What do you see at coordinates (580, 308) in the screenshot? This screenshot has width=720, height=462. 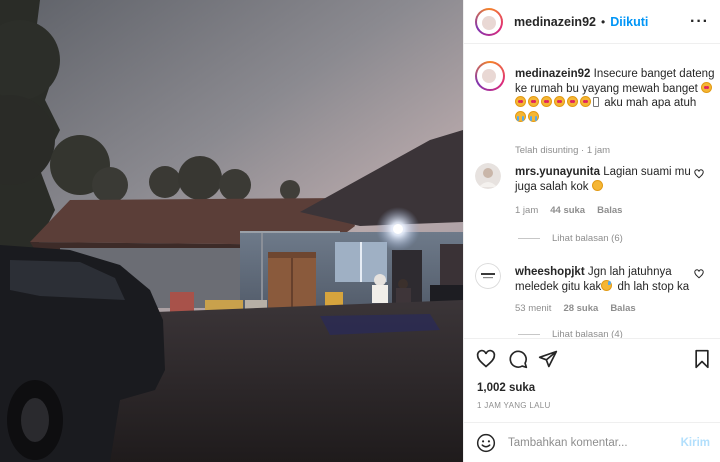 I see `comment-likes: 28 suka` at bounding box center [580, 308].